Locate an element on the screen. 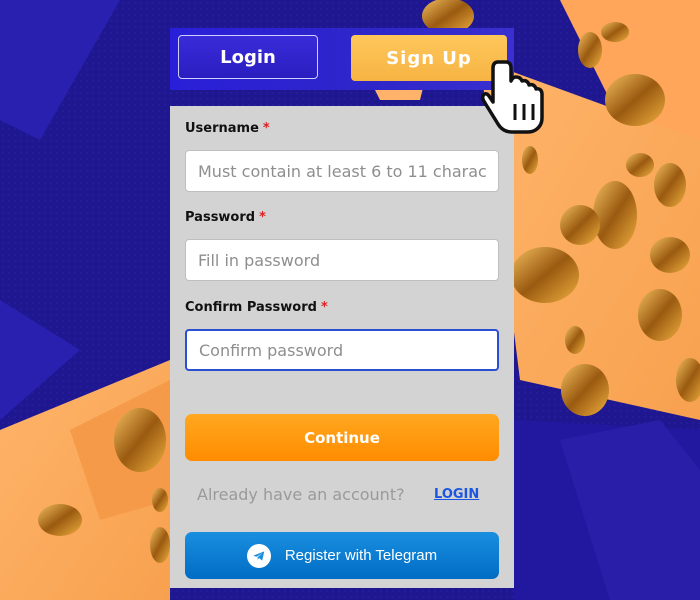 The width and height of the screenshot is (700, 600). password-label: Password * is located at coordinates (225, 217).